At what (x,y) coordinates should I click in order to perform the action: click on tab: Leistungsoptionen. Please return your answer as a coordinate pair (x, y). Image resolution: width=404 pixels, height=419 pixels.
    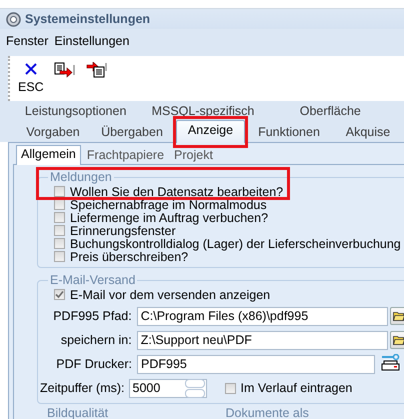
    Looking at the image, I should click on (76, 111).